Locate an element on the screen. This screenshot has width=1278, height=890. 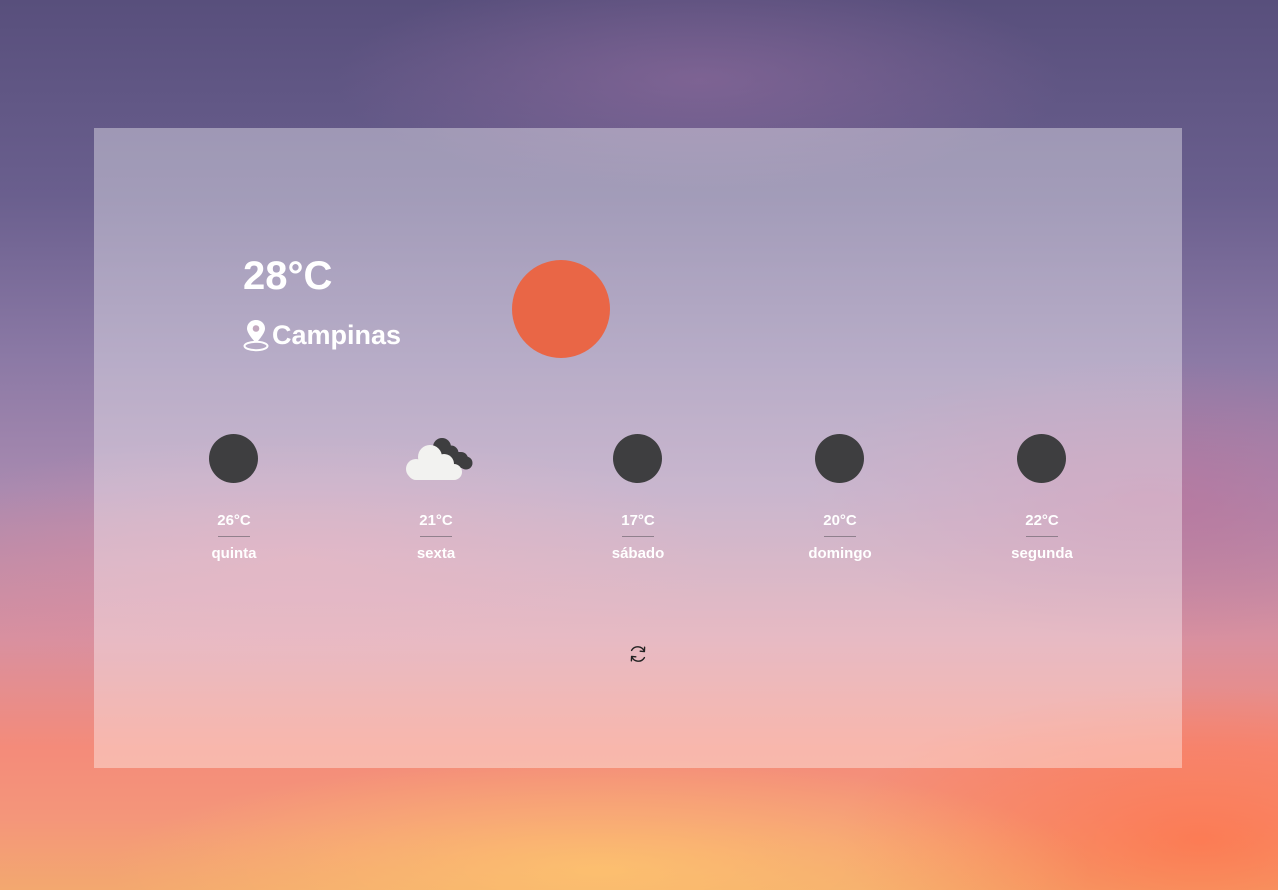
current-weather is located at coordinates (702, 310).